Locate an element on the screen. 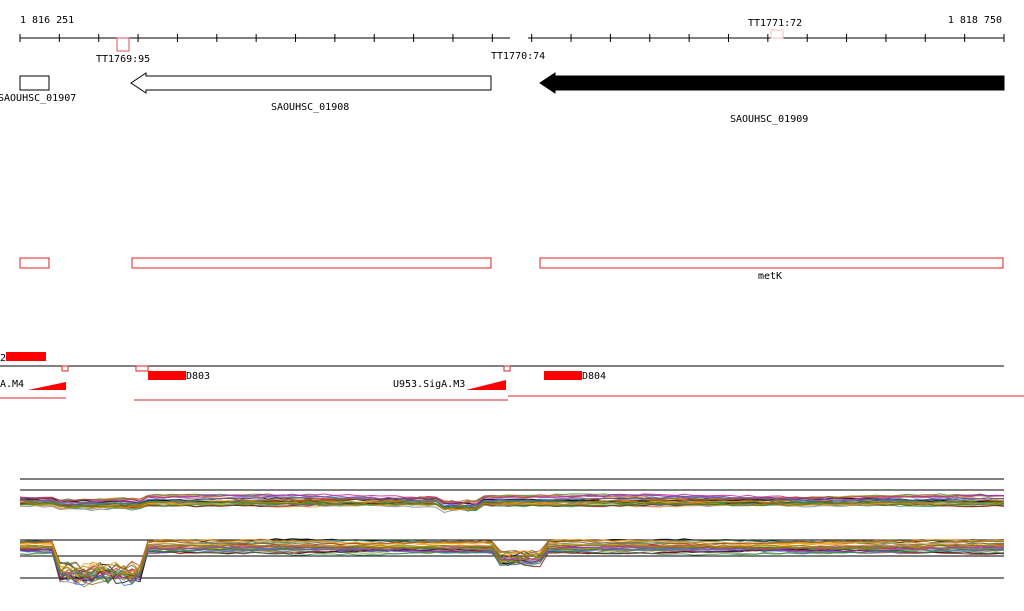  expression-lower-profiles is located at coordinates (512, 563).